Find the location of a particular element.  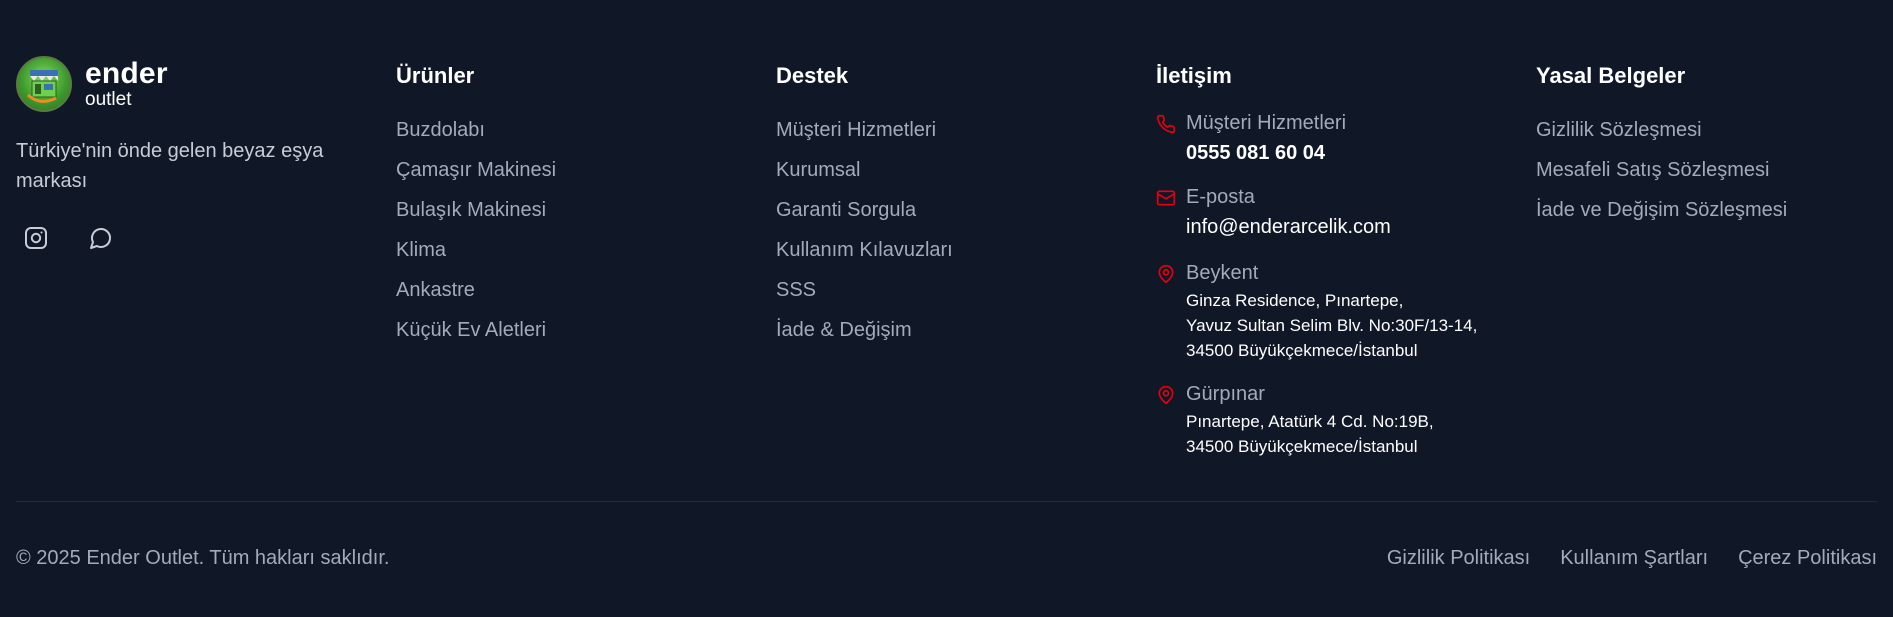

support-link-iade-degisim: İade & Değişim is located at coordinates (844, 330).